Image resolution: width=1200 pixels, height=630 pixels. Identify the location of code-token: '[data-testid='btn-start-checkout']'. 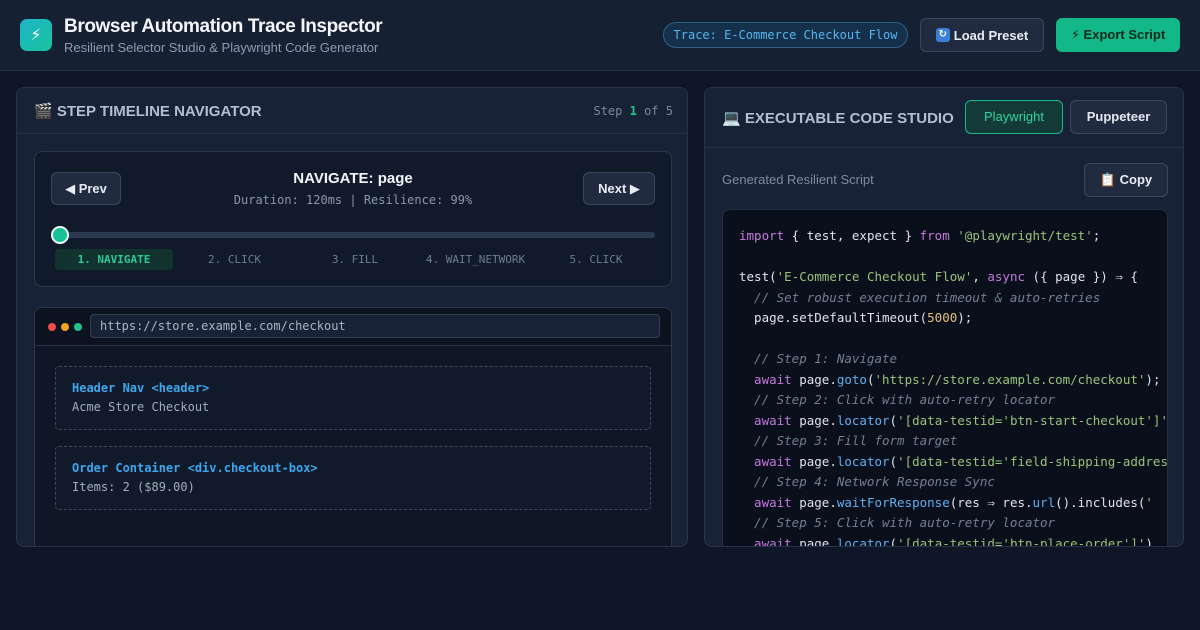
(1032, 420).